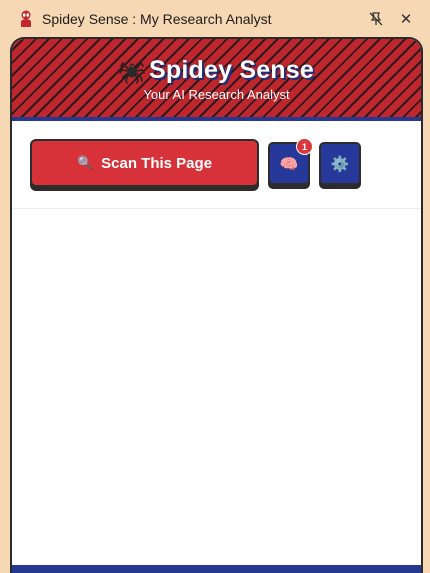  Describe the element at coordinates (157, 19) in the screenshot. I see `window-title: Spidey Sense : My Research Analyst` at that location.